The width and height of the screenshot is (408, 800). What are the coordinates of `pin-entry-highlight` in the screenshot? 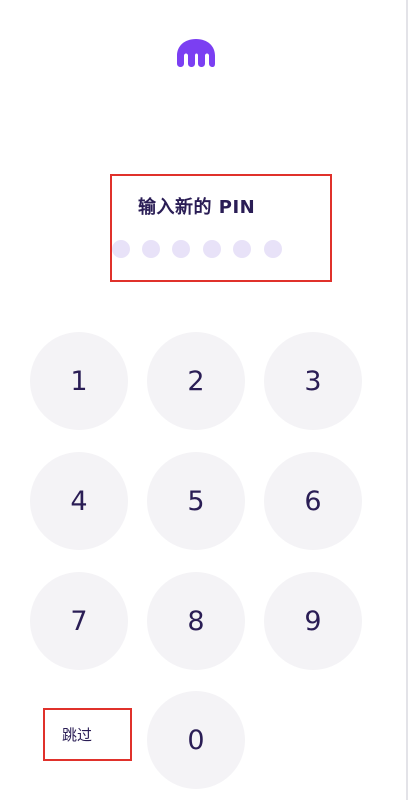 It's located at (221, 228).